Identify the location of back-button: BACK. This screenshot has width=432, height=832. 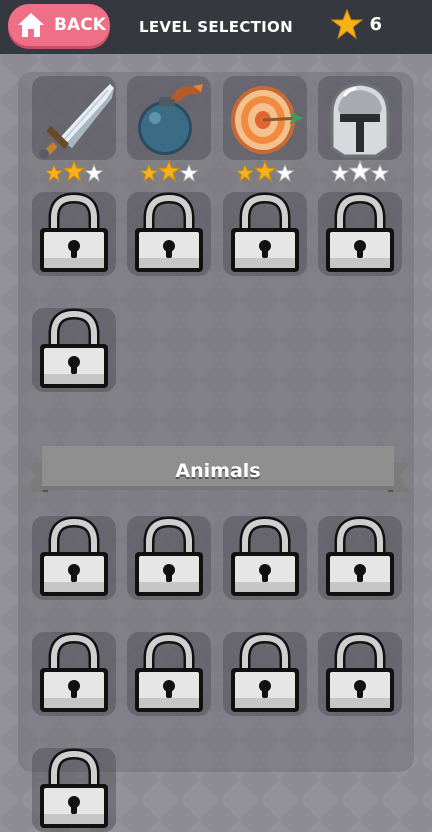
(59, 25).